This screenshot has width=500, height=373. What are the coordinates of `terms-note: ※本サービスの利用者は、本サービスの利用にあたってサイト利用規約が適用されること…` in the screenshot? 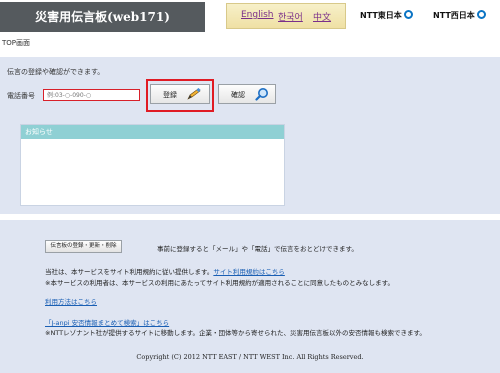 It's located at (219, 283).